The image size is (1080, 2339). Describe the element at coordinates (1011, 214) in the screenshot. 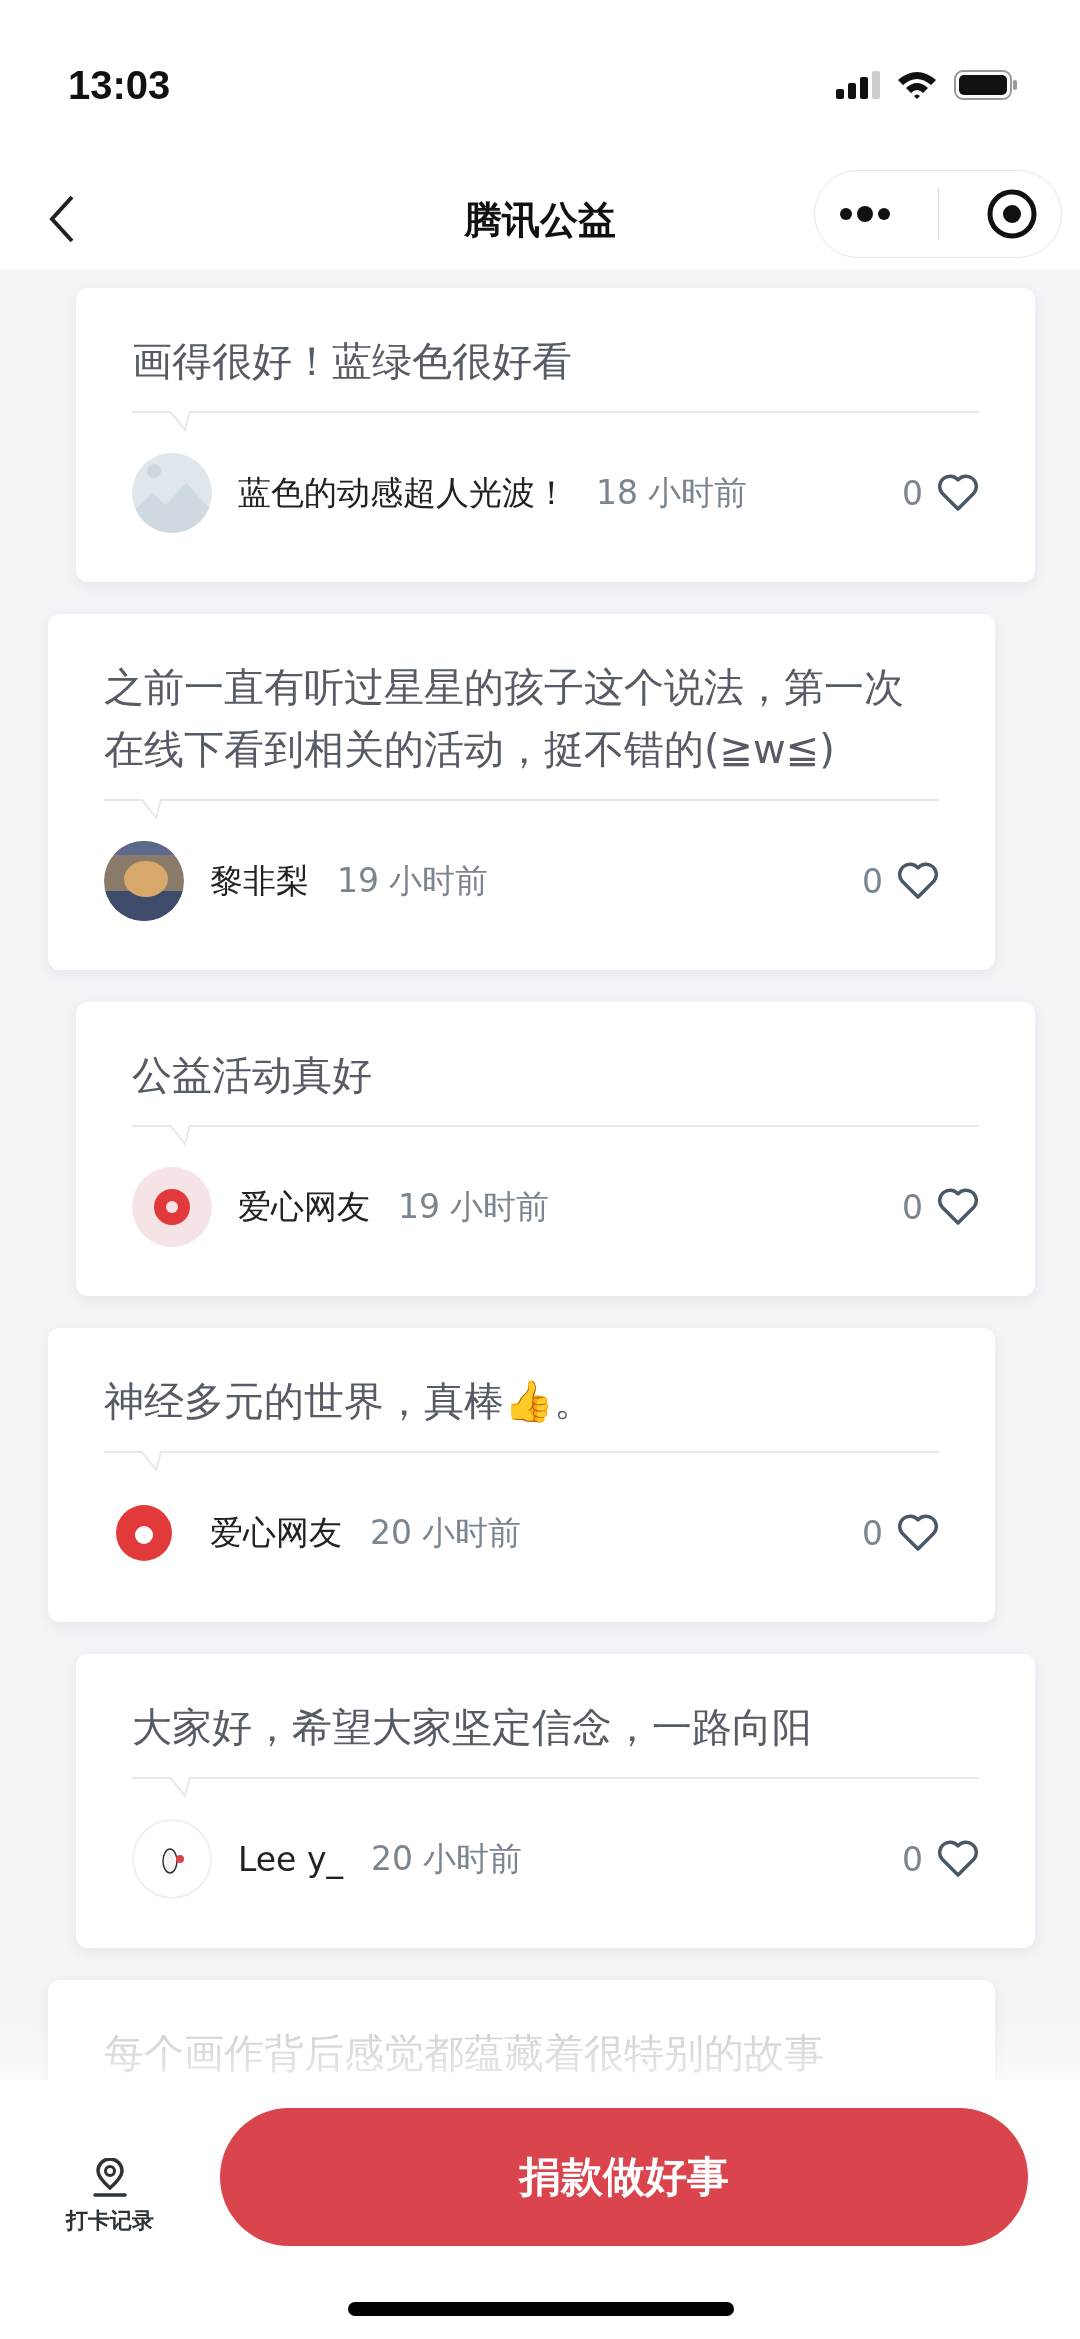

I see `close-icon` at that location.